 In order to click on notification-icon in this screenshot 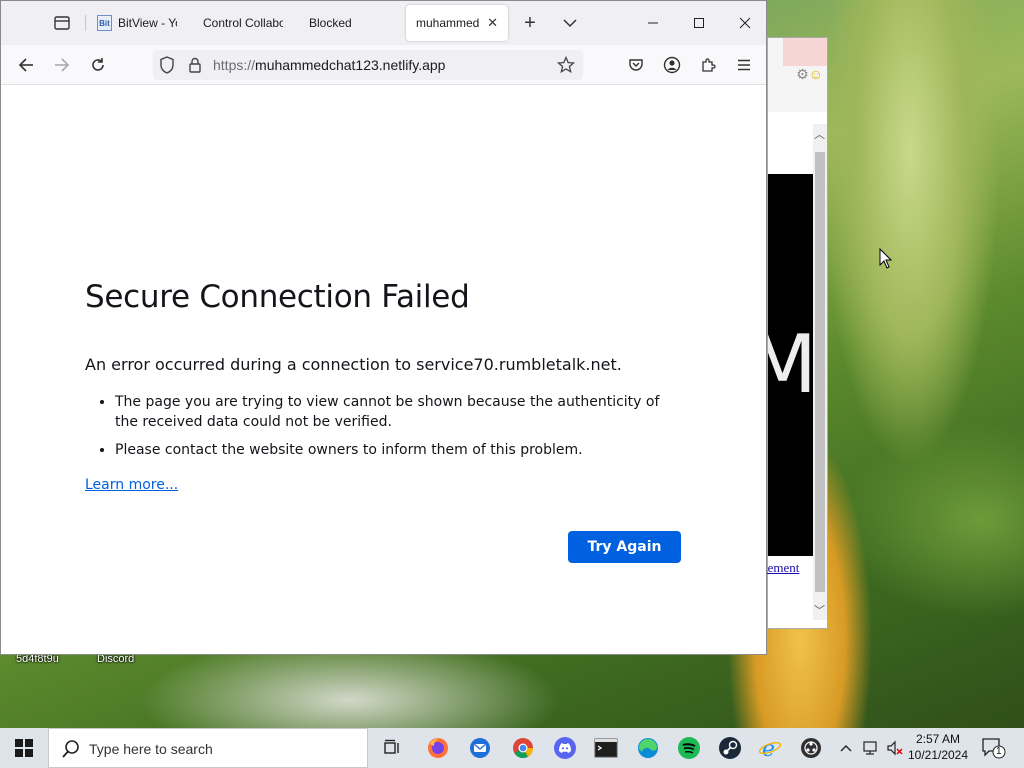, I will do `click(994, 748)`.